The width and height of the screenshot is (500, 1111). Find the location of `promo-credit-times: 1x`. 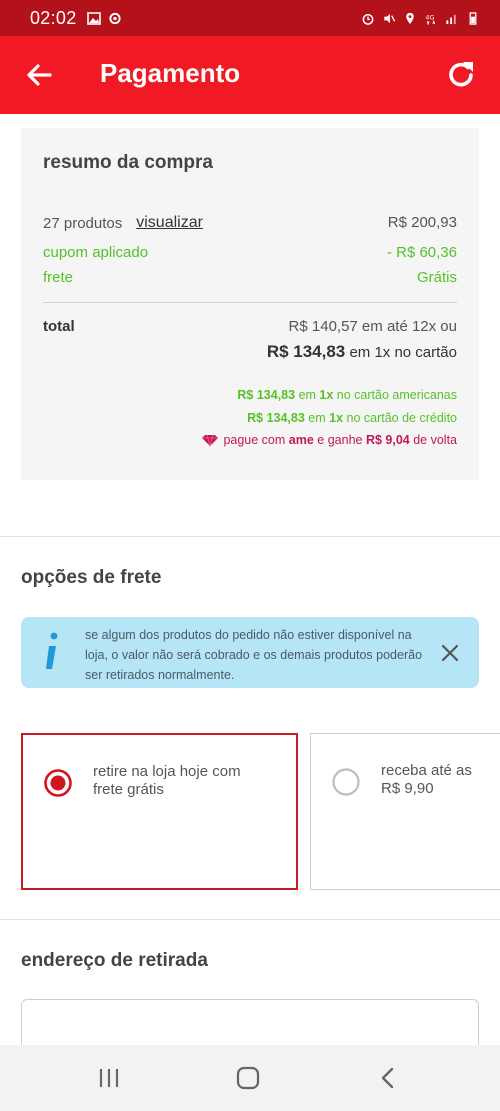

promo-credit-times: 1x is located at coordinates (336, 418).